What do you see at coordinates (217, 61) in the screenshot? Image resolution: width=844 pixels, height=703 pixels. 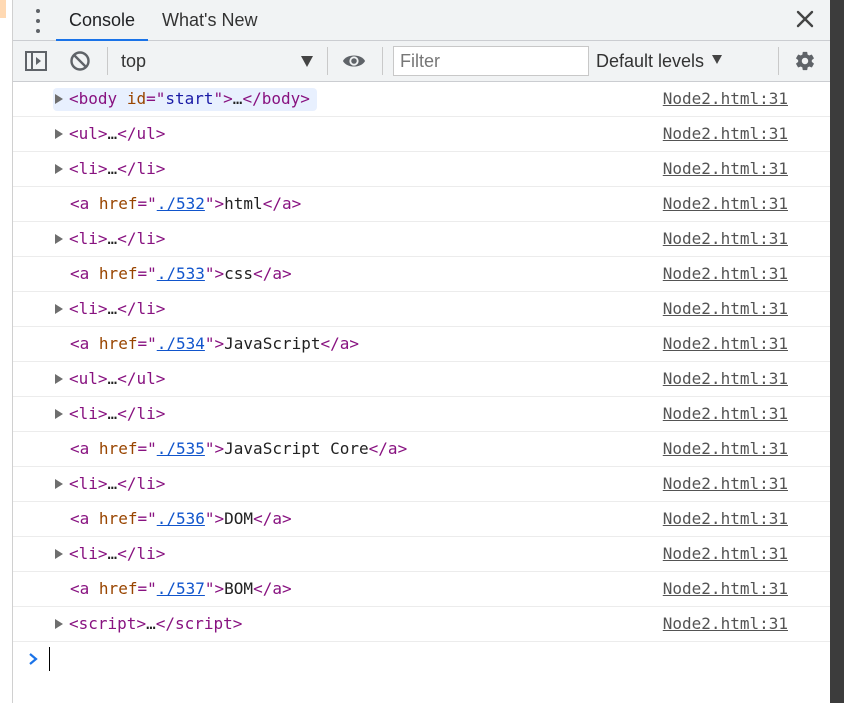 I see `context-selector: top` at bounding box center [217, 61].